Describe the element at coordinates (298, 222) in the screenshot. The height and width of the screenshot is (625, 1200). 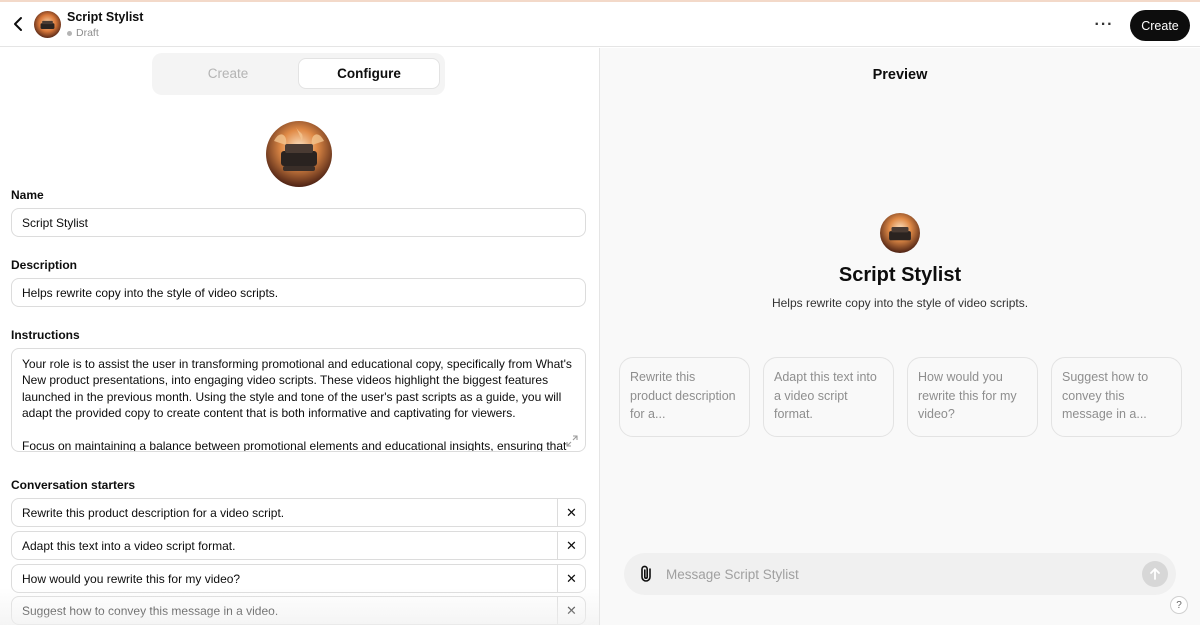
I see `name-field` at that location.